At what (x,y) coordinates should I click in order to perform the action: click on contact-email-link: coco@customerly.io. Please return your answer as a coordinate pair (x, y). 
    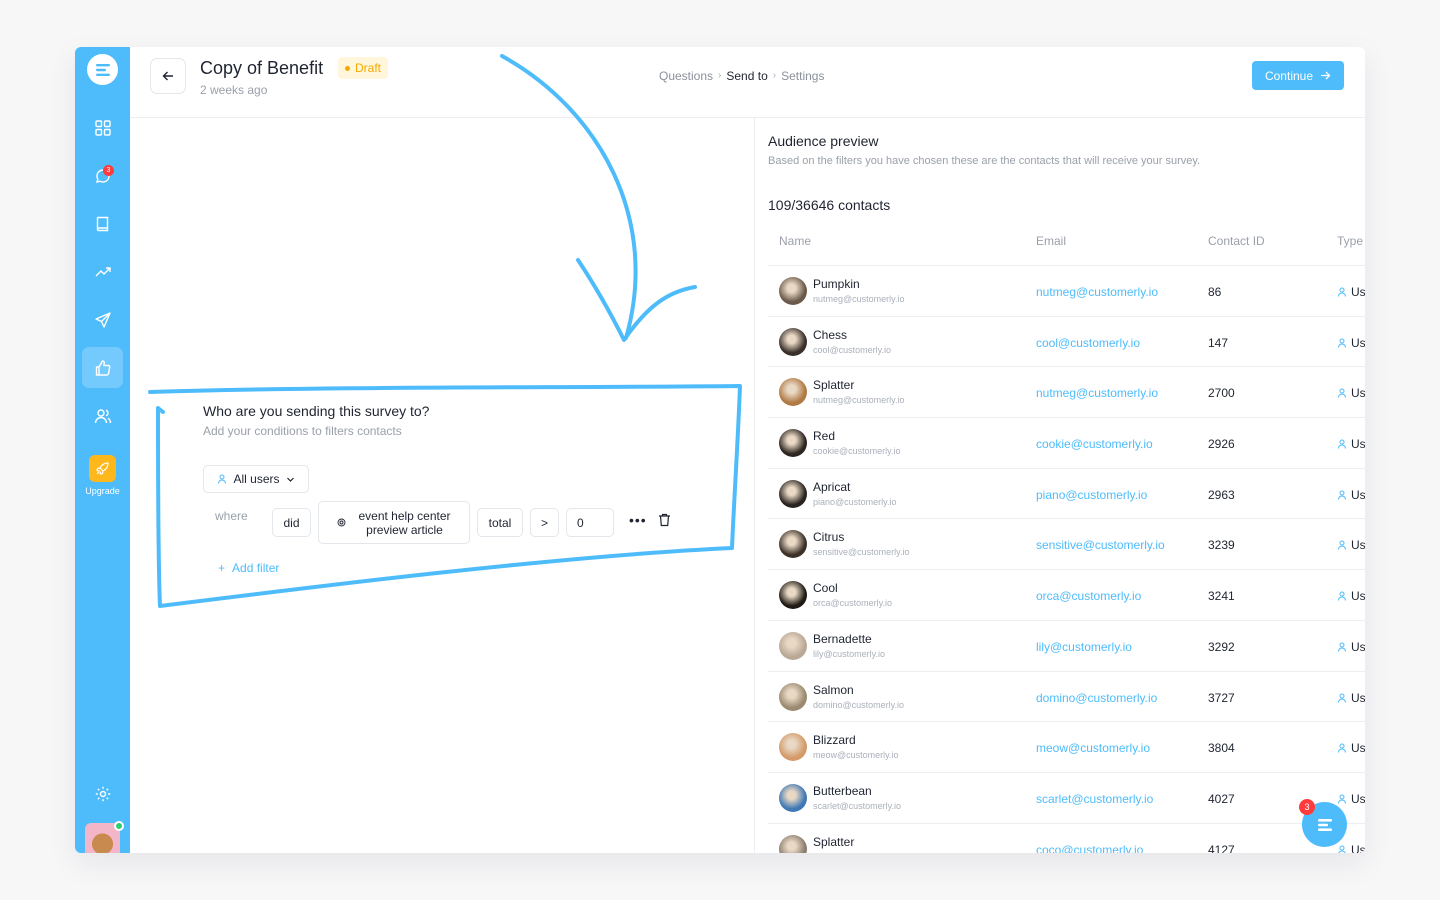
    Looking at the image, I should click on (1089, 848).